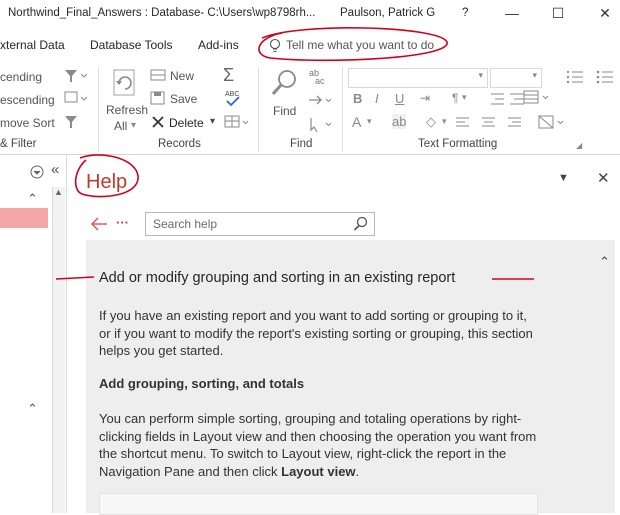 The image size is (620, 515). I want to click on annotation-underline-left, so click(75, 278).